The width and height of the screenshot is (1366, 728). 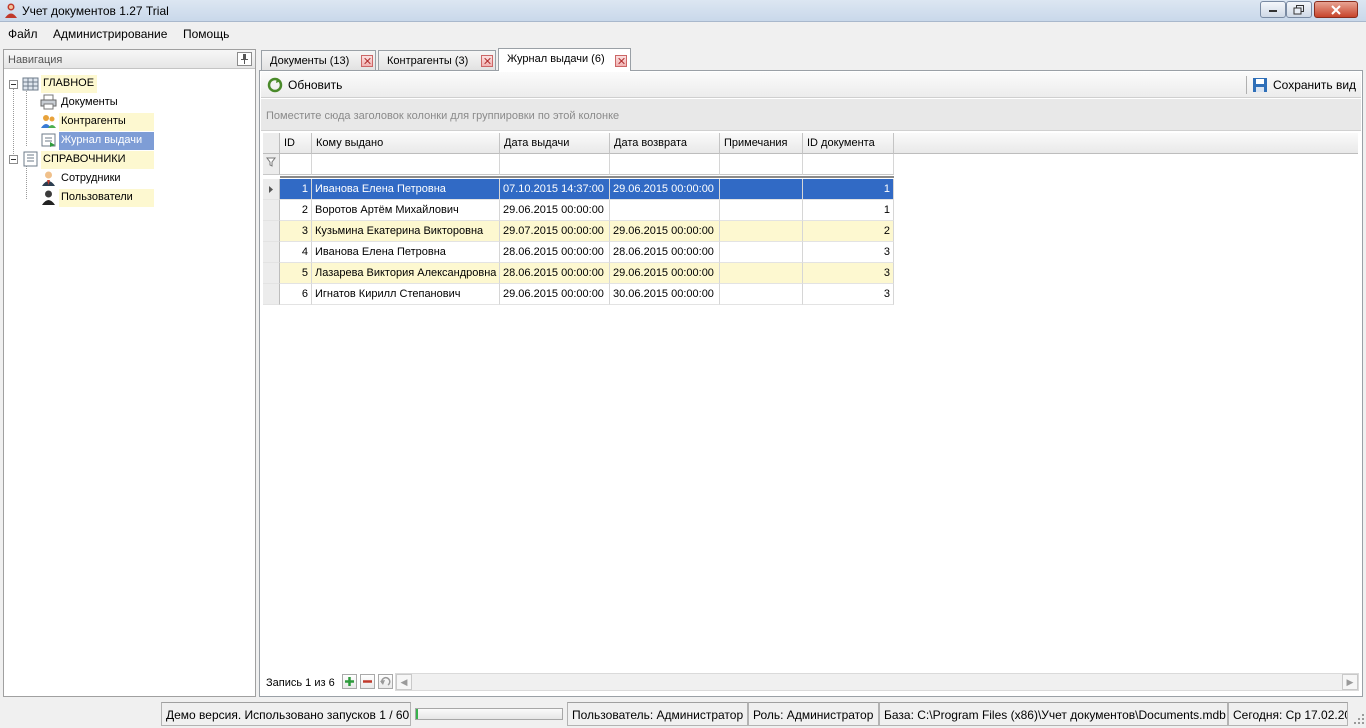 I want to click on collapse-reference-icon, so click(x=13, y=159).